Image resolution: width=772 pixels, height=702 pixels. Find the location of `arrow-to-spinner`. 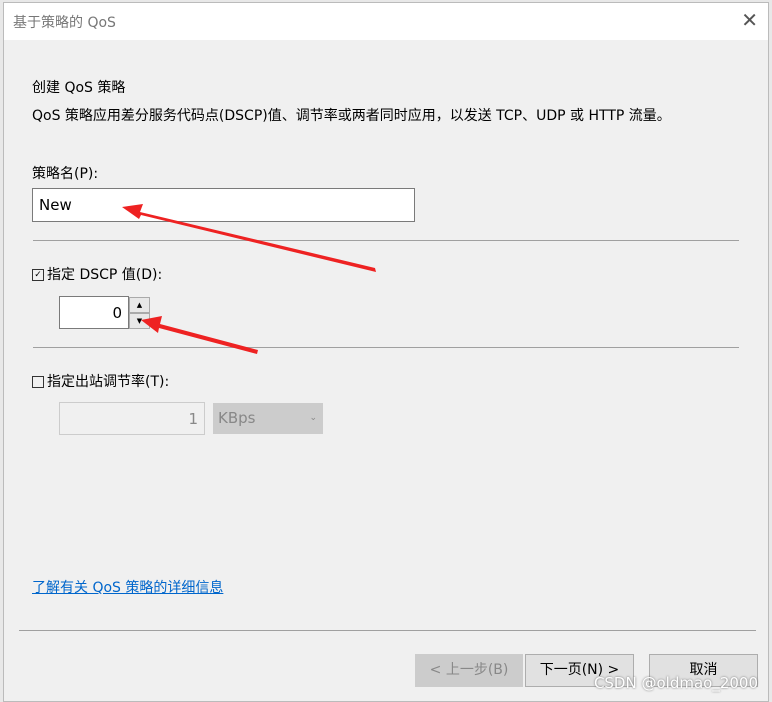

arrow-to-spinner is located at coordinates (199, 335).